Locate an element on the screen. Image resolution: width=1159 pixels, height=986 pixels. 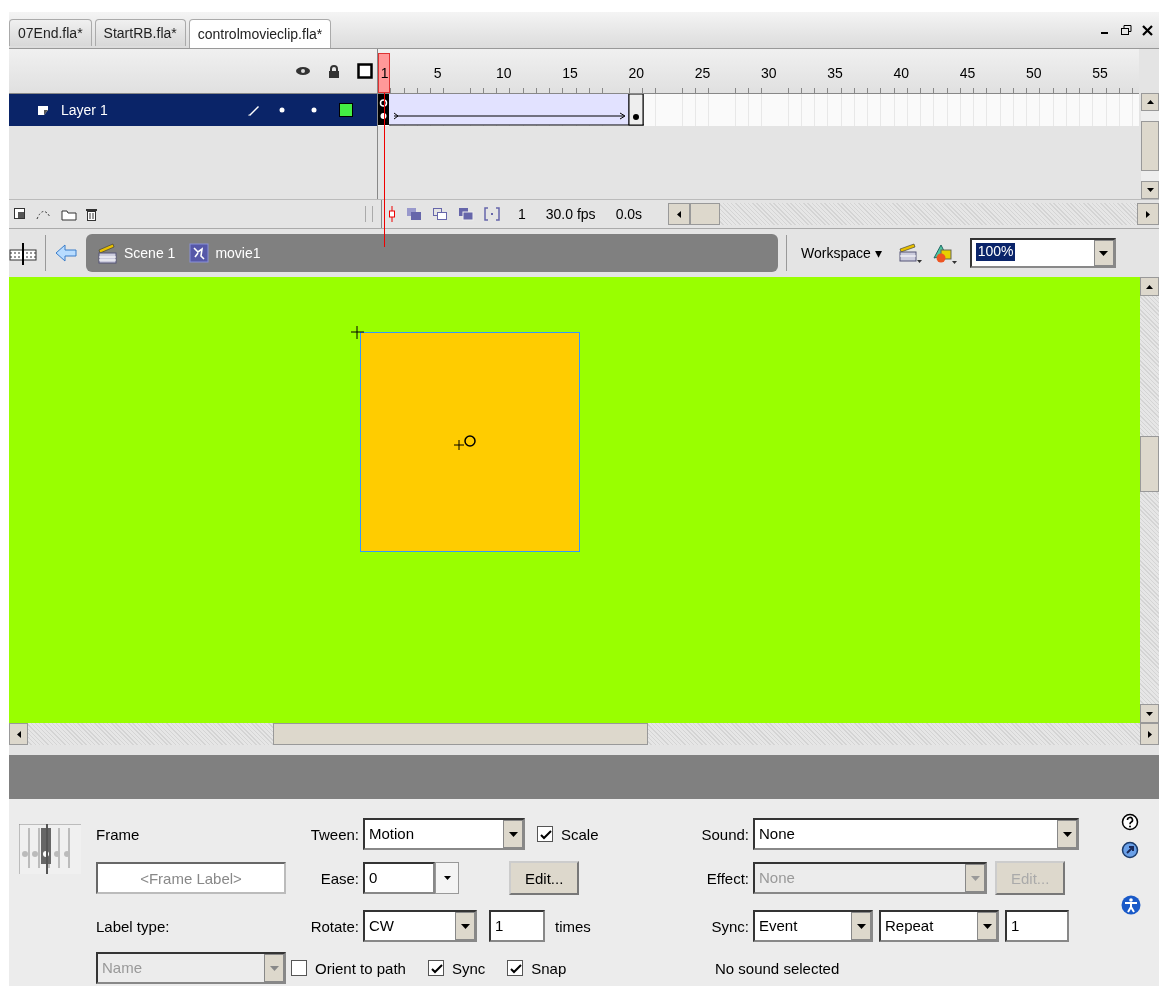
rotate-select: CW is located at coordinates (420, 926).